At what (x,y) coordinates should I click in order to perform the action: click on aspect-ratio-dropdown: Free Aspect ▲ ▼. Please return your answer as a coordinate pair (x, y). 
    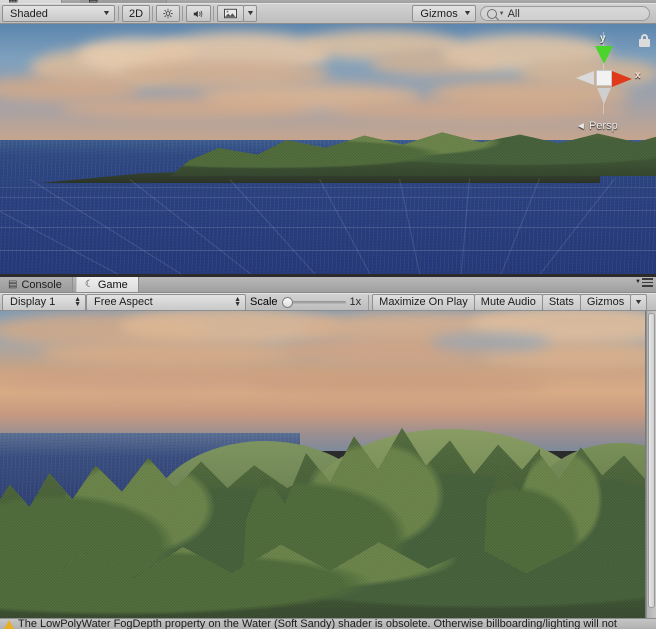
    Looking at the image, I should click on (166, 302).